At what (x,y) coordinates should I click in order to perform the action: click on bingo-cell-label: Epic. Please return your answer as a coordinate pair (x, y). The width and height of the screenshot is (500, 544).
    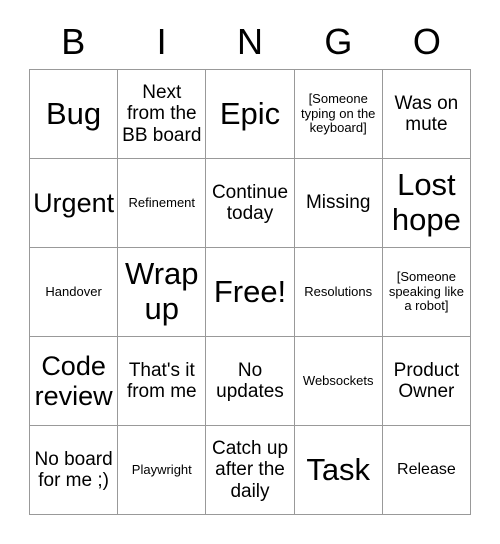
    Looking at the image, I should click on (250, 113).